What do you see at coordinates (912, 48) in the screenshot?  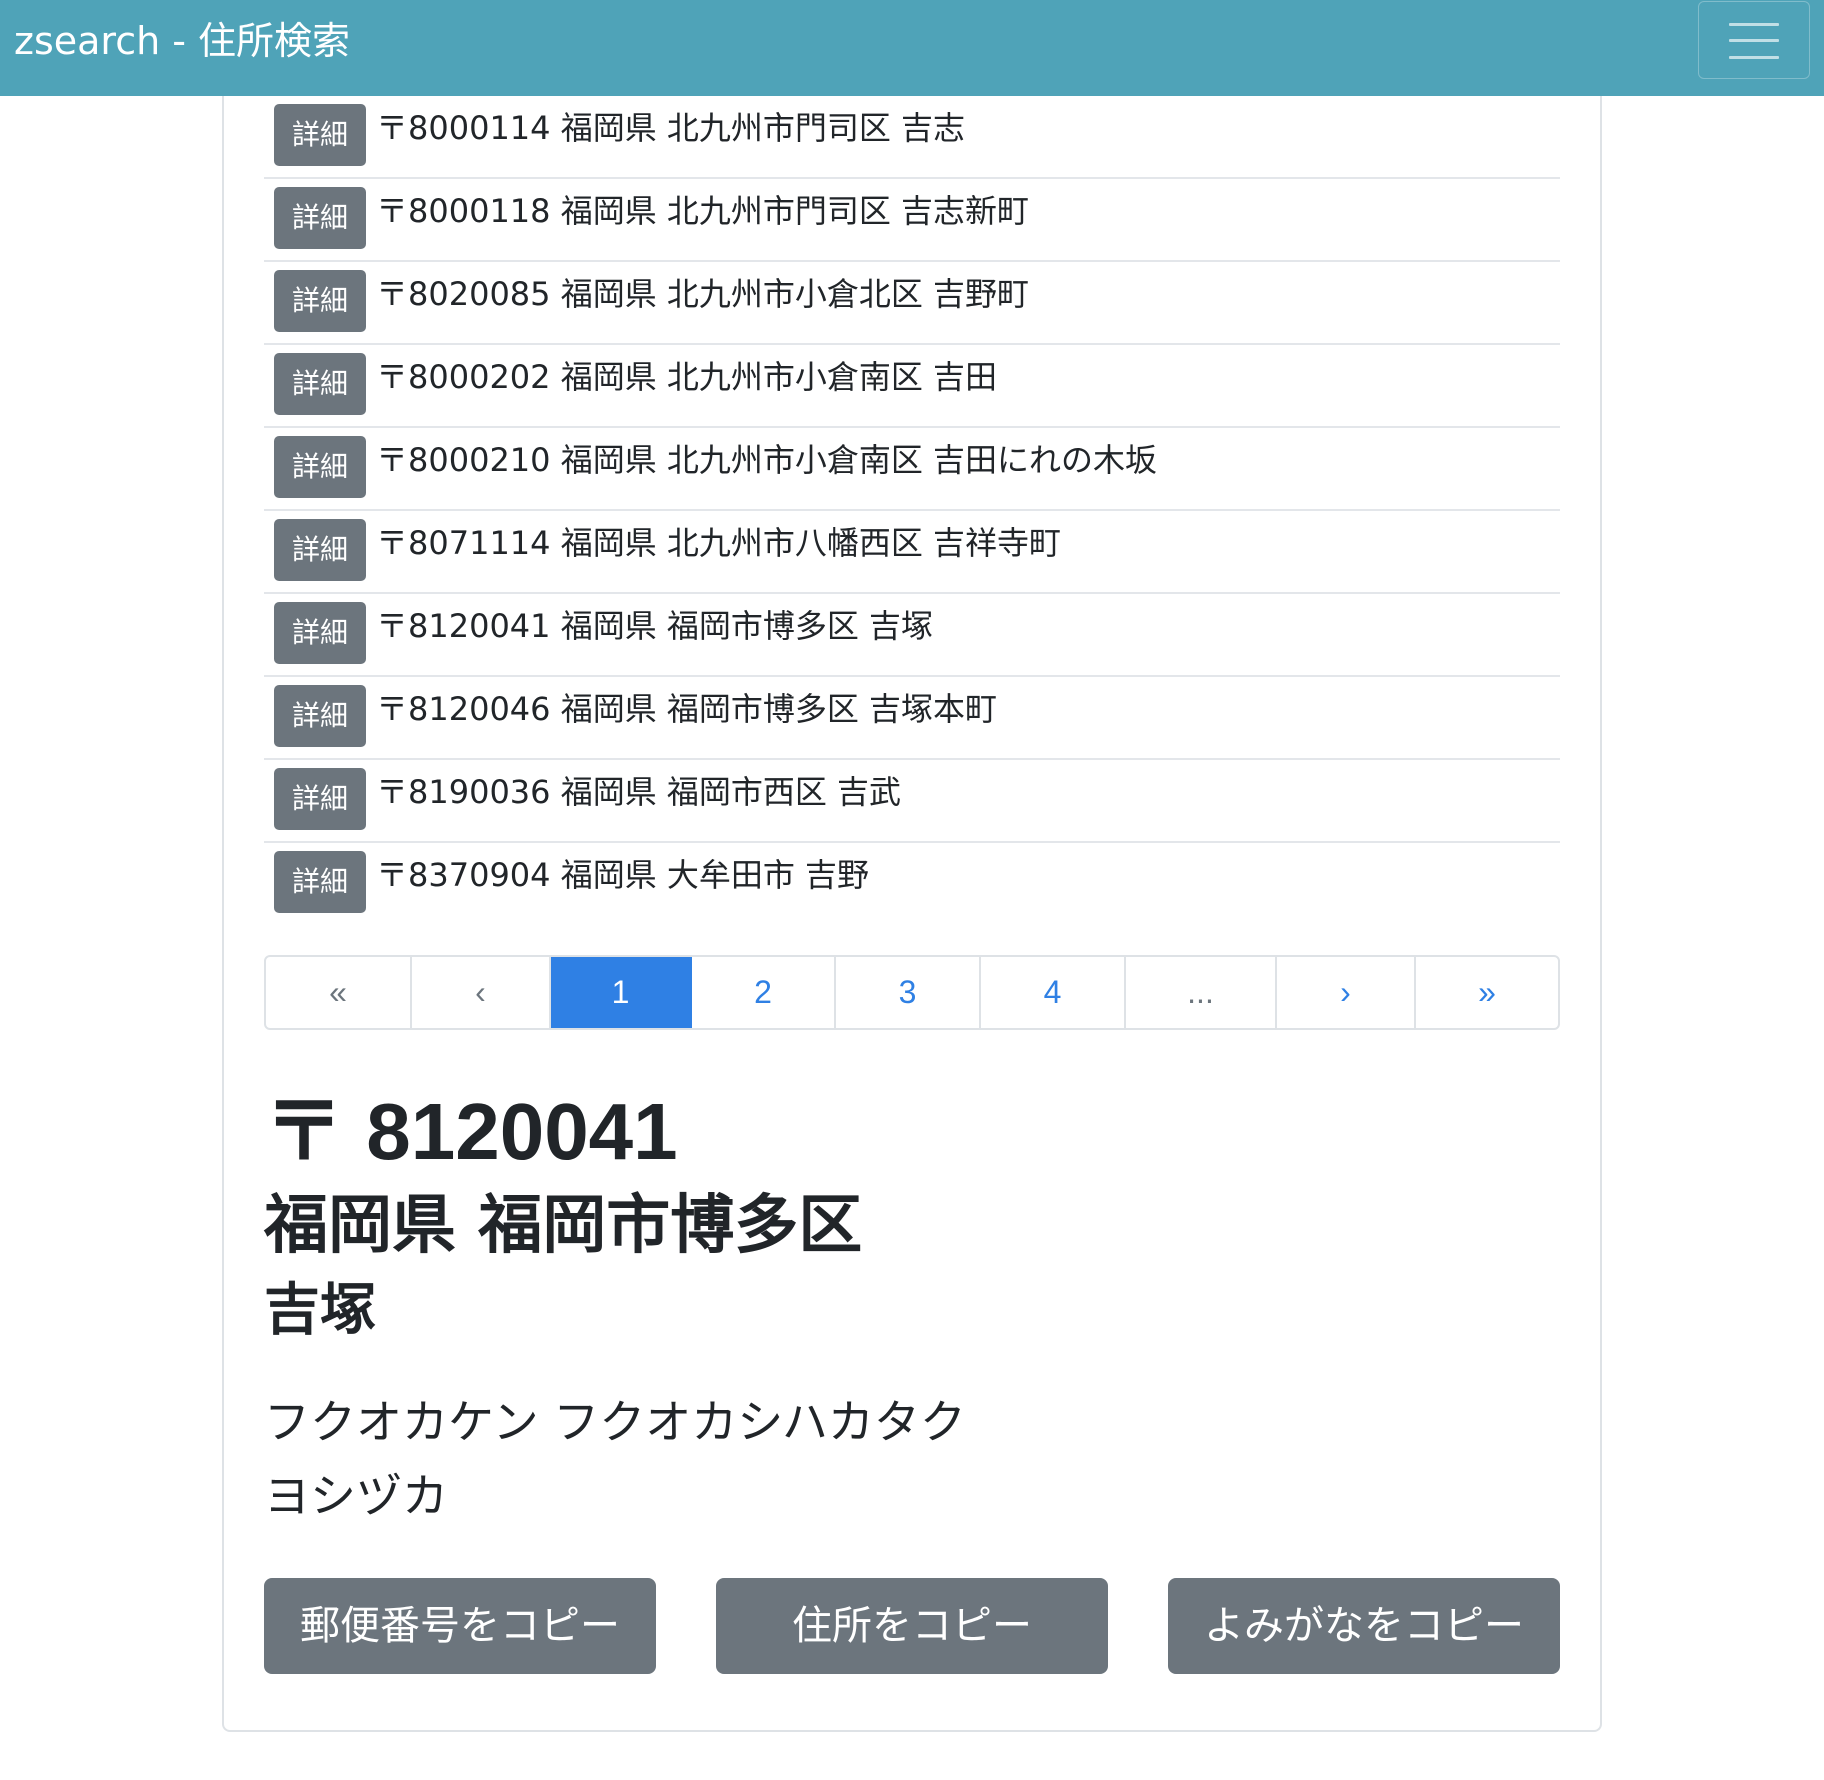 I see `navbar: zsearch - 住所検索` at bounding box center [912, 48].